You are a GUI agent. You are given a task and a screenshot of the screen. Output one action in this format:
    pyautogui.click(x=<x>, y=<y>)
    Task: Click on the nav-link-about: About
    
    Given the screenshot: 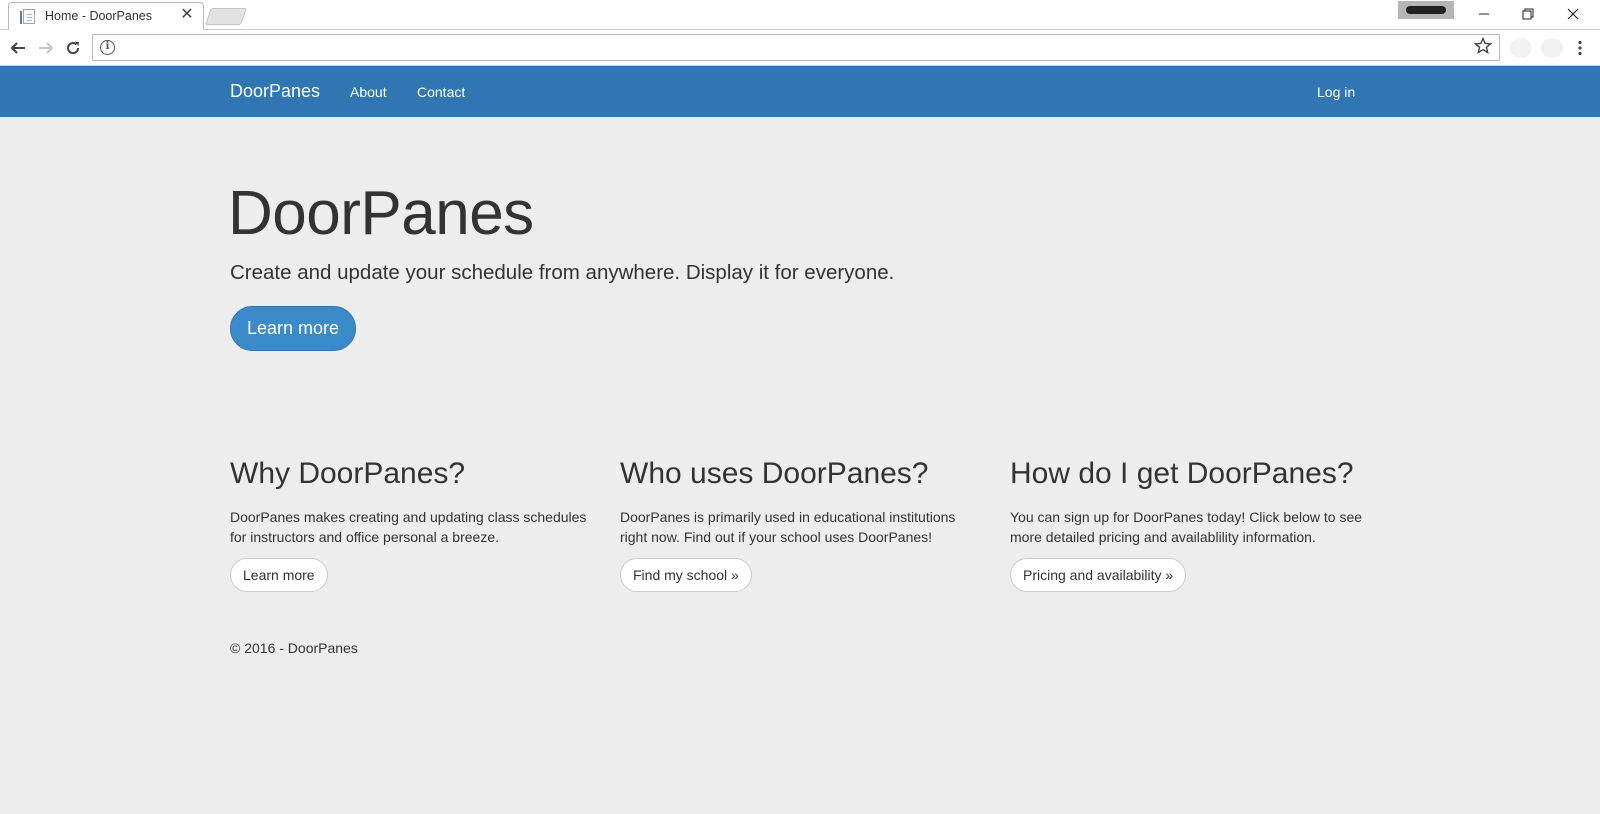 What is the action you would take?
    pyautogui.click(x=368, y=92)
    